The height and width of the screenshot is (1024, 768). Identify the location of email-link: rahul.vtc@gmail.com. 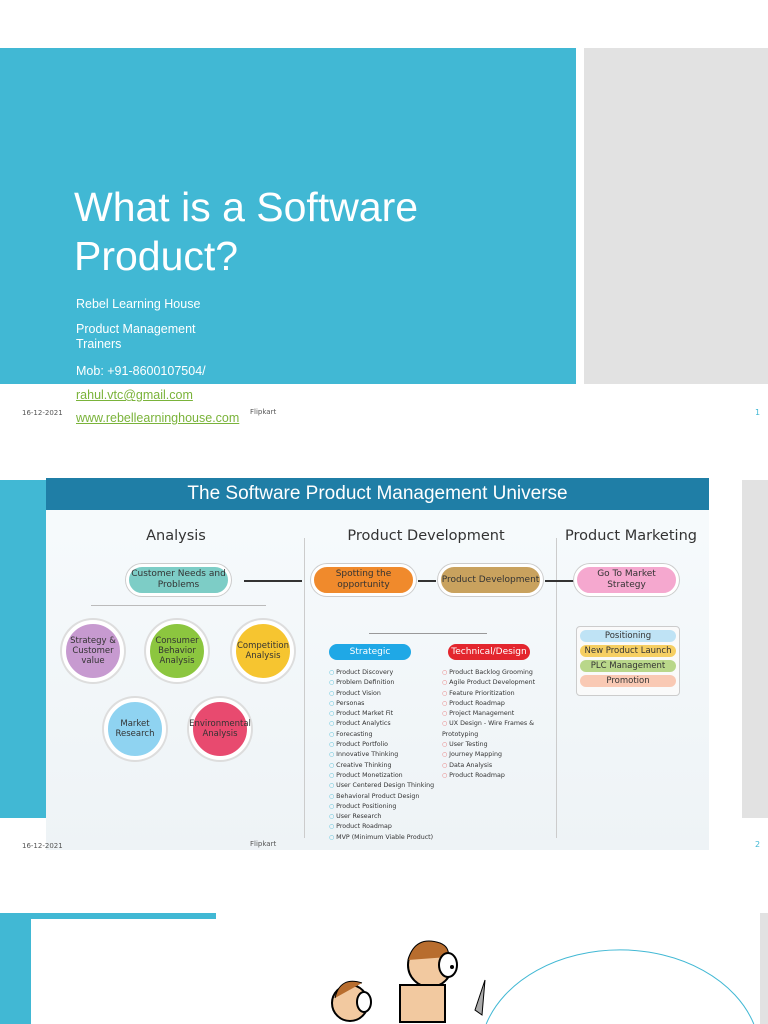
(134, 395).